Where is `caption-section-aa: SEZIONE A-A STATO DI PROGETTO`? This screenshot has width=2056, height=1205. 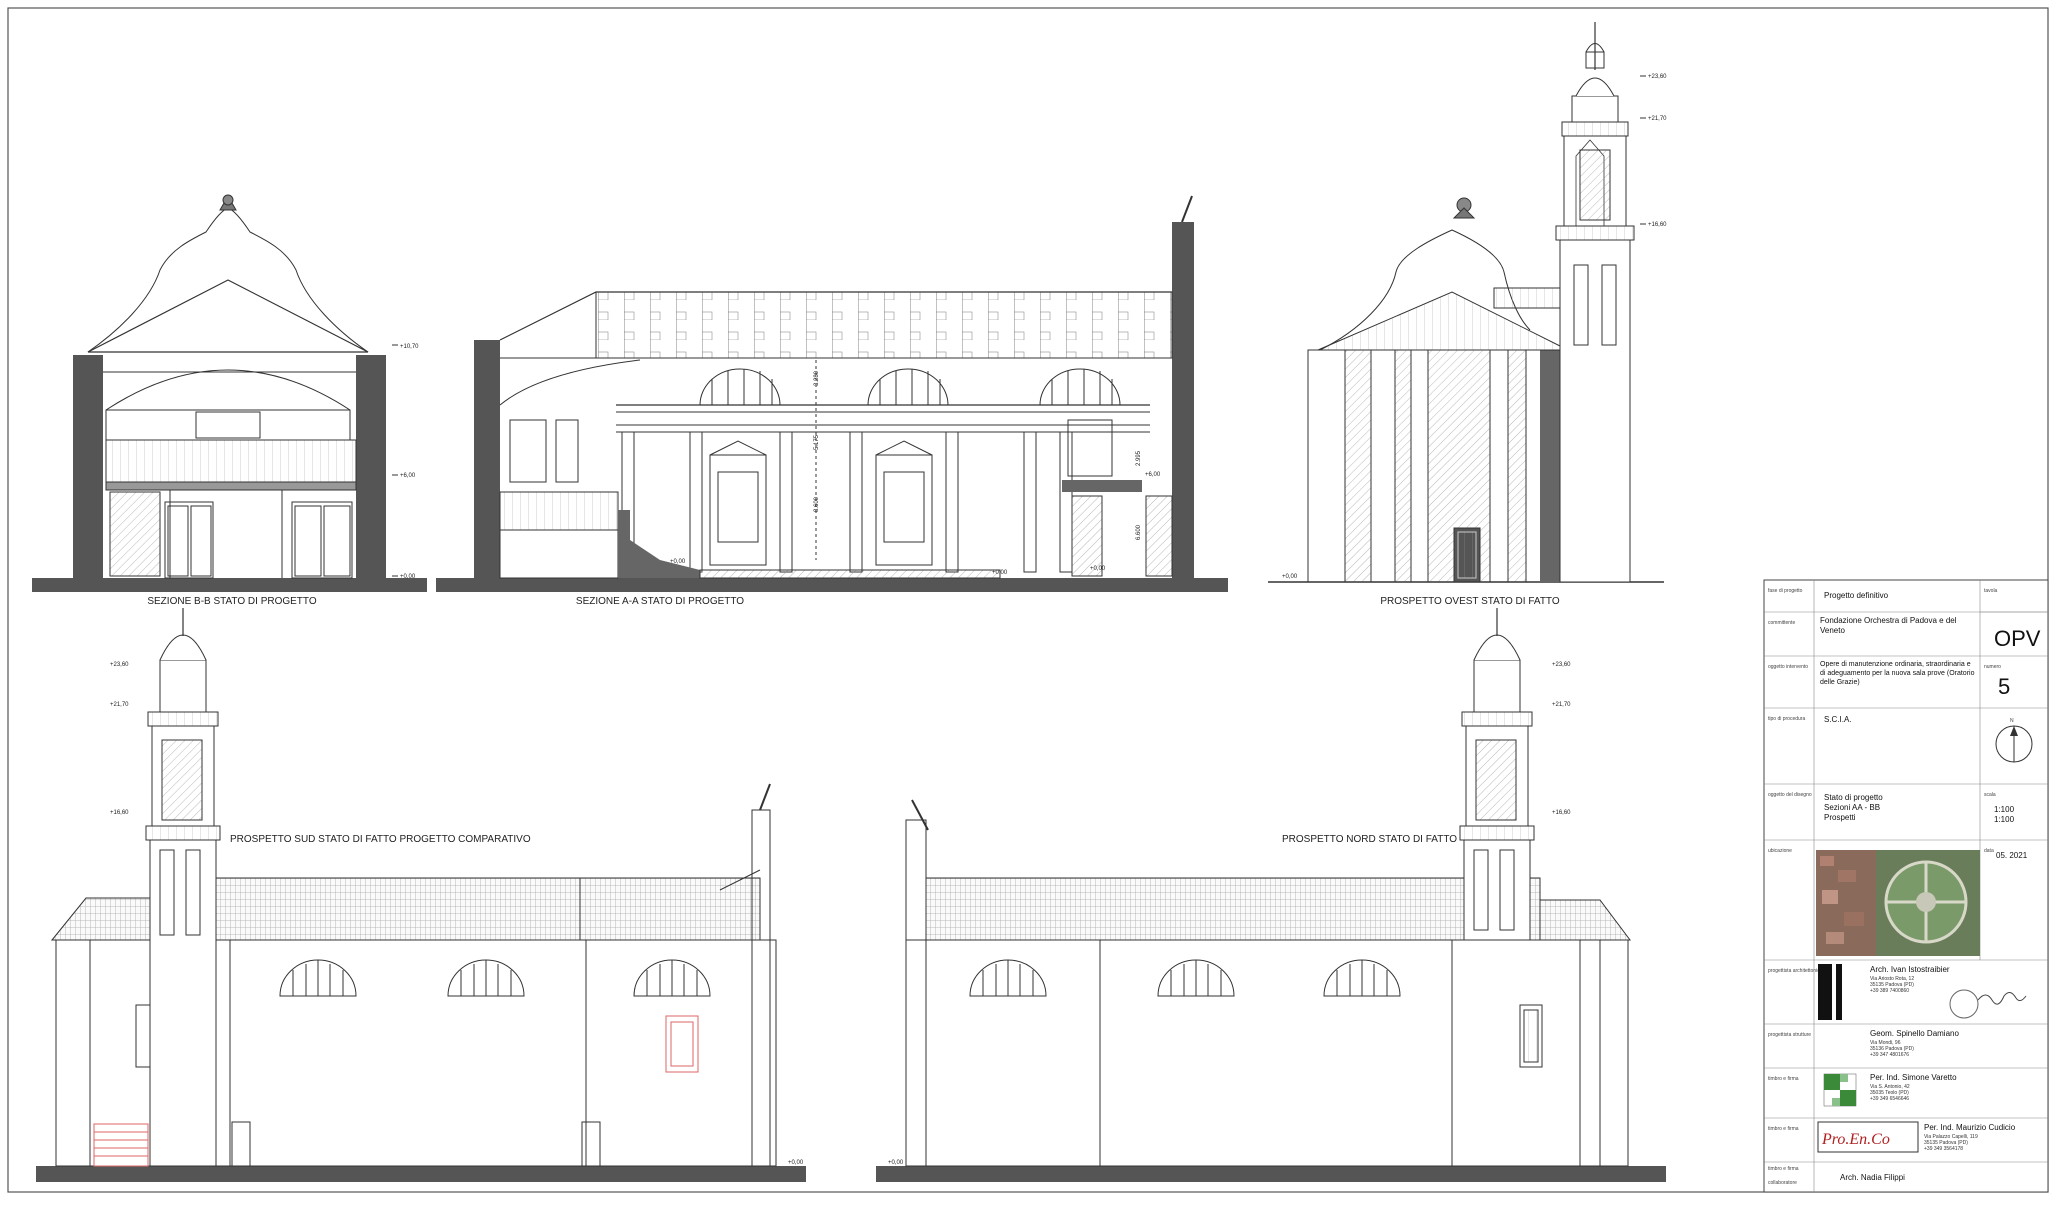
caption-section-aa: SEZIONE A-A STATO DI PROGETTO is located at coordinates (660, 601).